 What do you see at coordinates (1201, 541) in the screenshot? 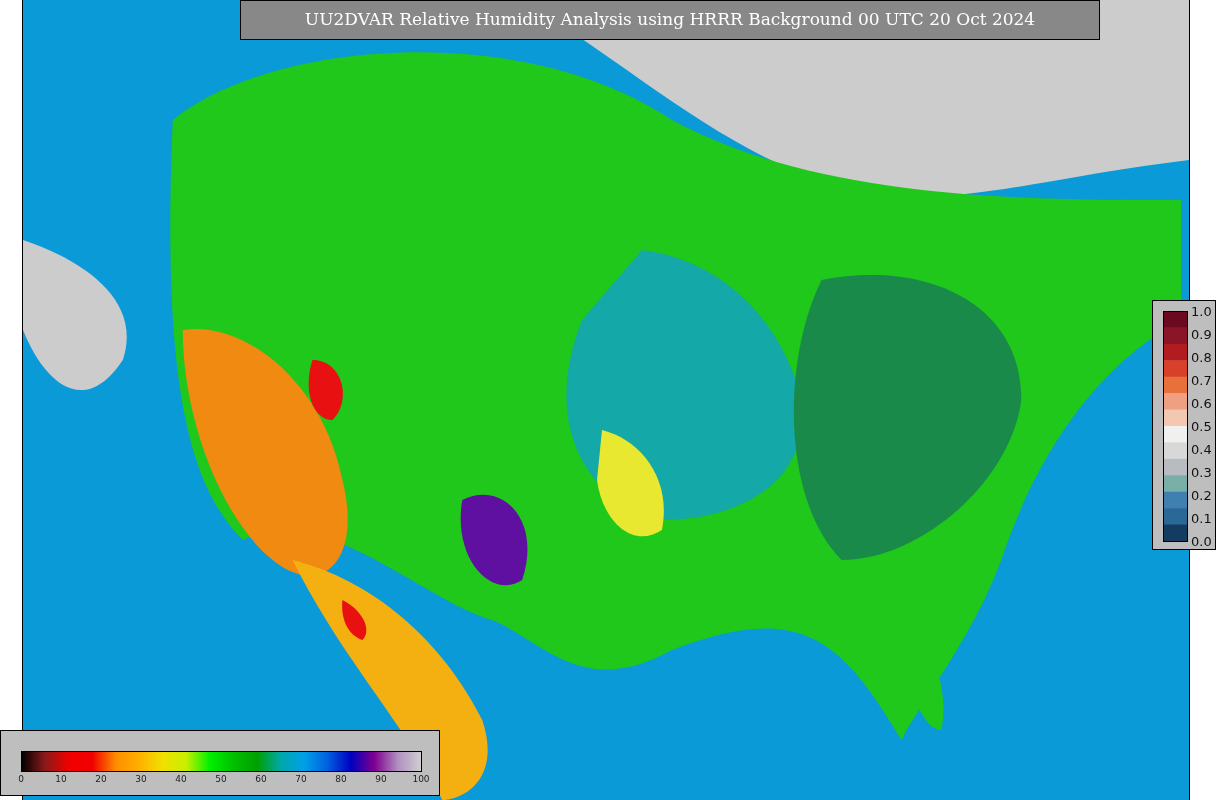
I see `colorbar-tick-label: 0.0` at bounding box center [1201, 541].